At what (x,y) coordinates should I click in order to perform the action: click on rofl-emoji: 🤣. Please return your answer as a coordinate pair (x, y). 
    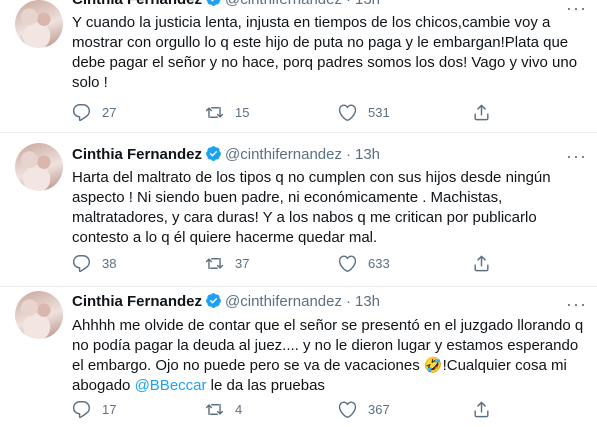
    Looking at the image, I should click on (433, 365).